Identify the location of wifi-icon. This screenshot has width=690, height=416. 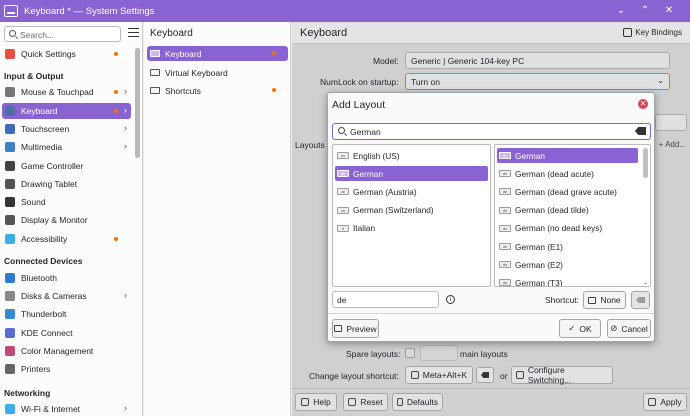
(10, 409).